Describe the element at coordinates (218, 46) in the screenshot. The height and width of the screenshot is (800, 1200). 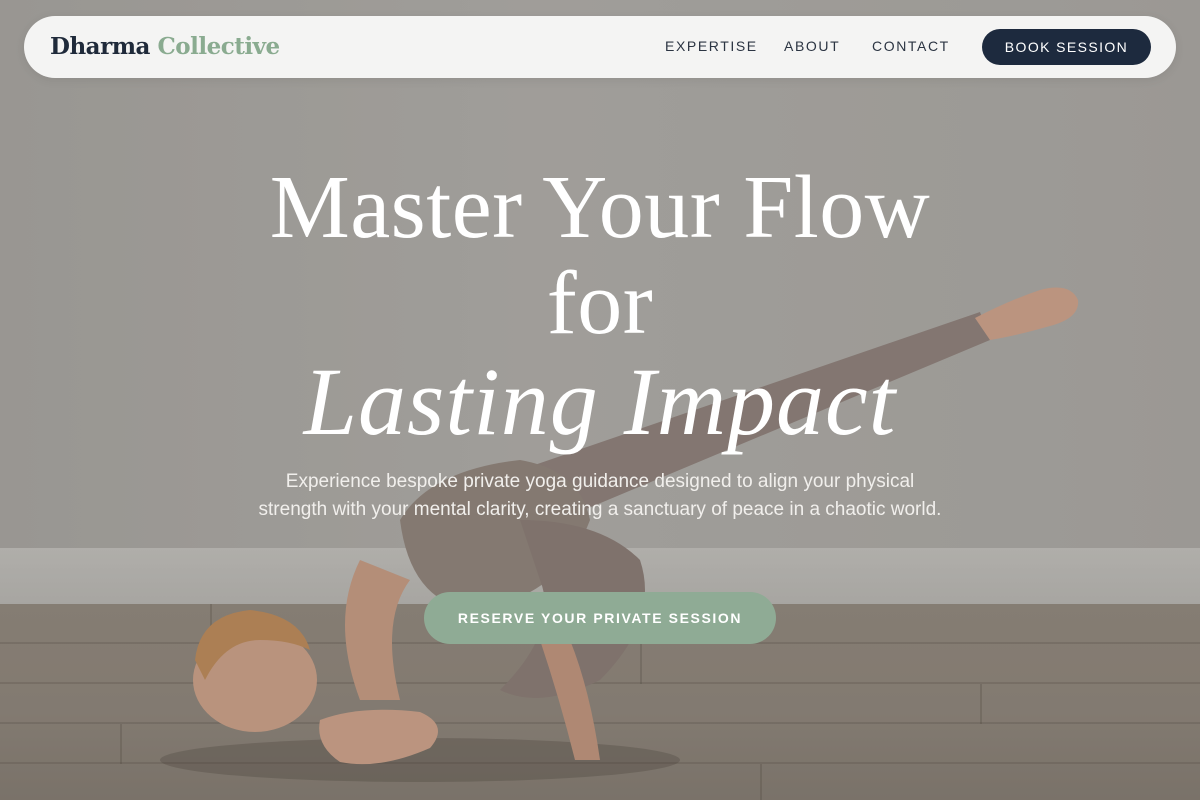
I see `brand-name-accent: Collective` at that location.